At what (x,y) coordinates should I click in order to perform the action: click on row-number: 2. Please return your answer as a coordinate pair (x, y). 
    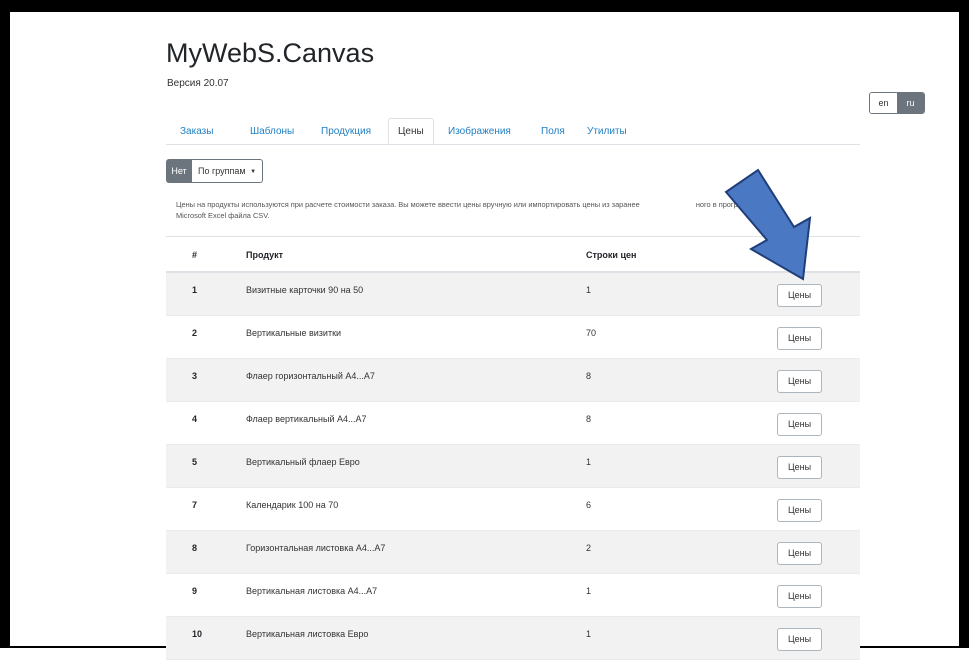
    Looking at the image, I should click on (195, 333).